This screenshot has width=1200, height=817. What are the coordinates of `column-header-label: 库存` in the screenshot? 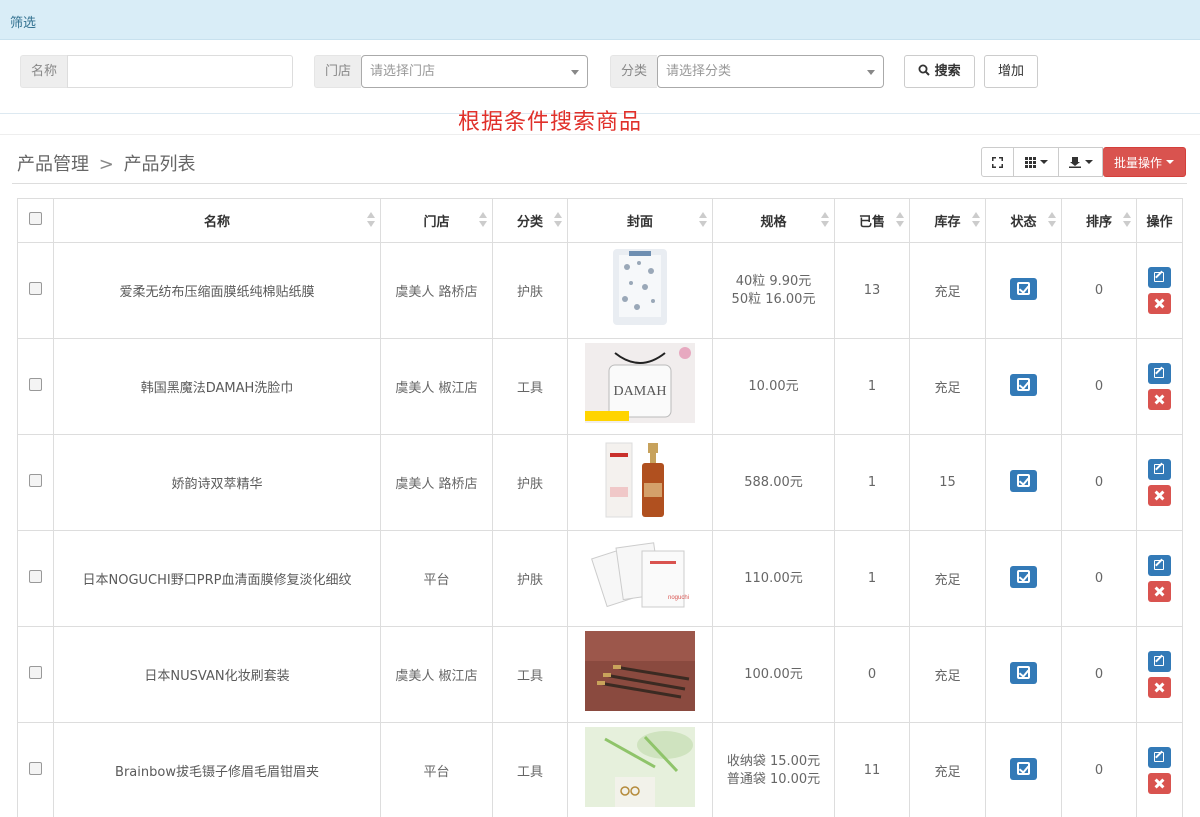 It's located at (947, 222).